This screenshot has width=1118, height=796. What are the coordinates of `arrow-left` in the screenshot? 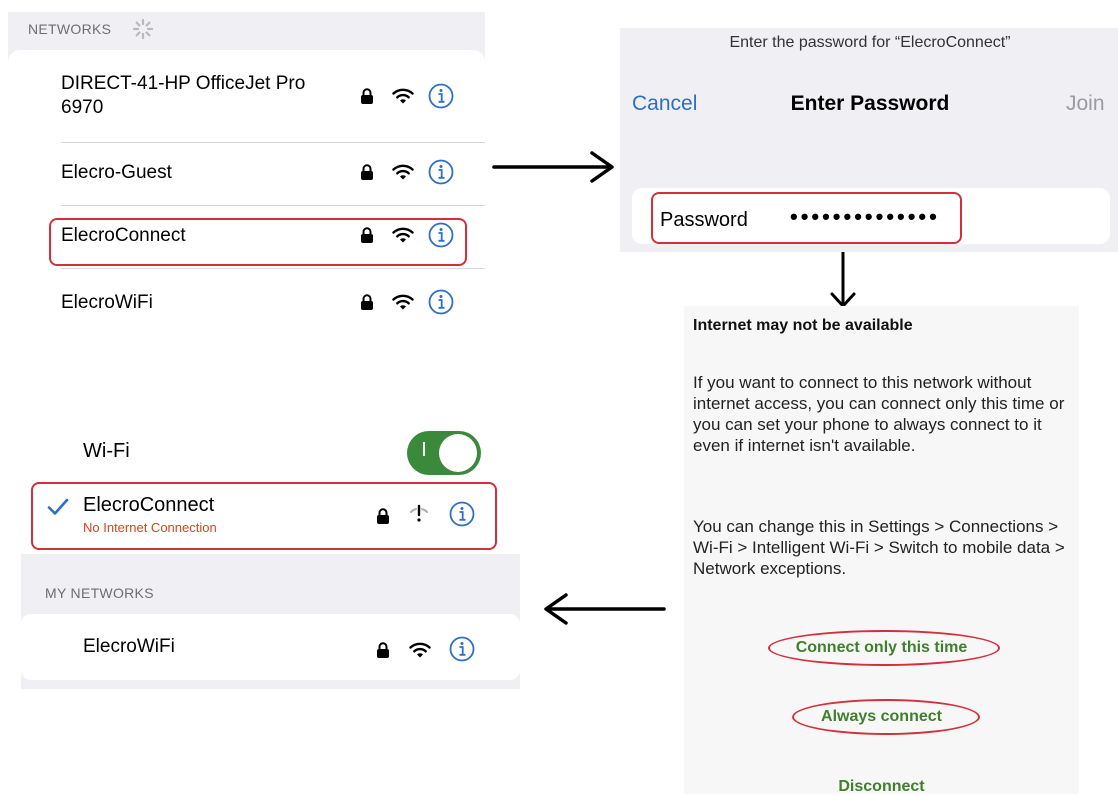 It's located at (604, 609).